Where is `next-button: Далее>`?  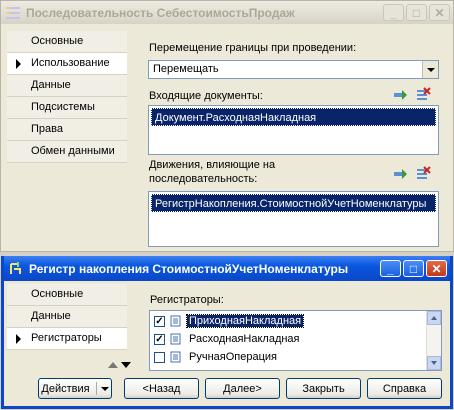 next-button: Далее> is located at coordinates (242, 388).